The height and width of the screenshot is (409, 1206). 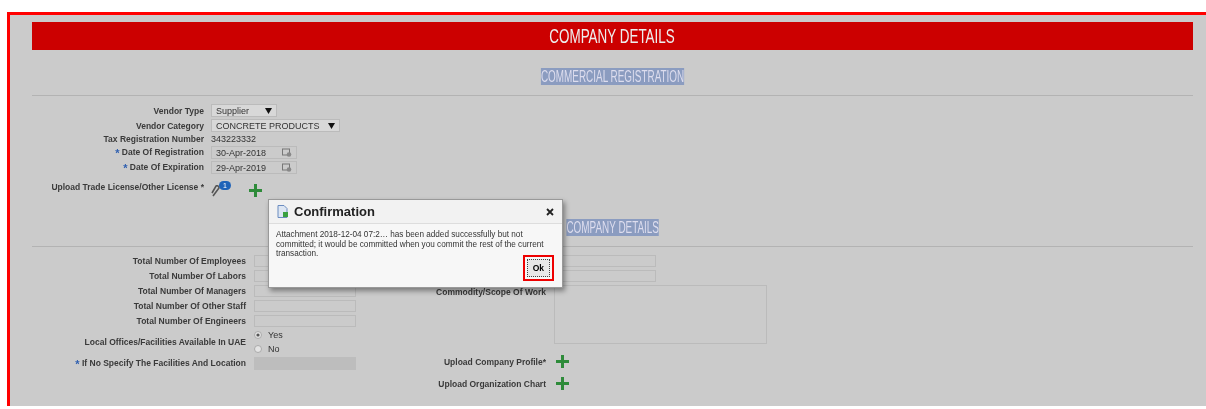 What do you see at coordinates (494, 361) in the screenshot?
I see `field-label: Upload Company Profile*` at bounding box center [494, 361].